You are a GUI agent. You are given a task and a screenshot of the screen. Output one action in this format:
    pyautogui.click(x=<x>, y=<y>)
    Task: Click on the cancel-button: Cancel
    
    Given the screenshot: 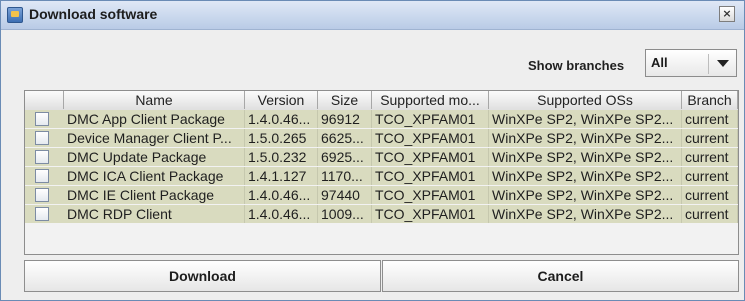 What is the action you would take?
    pyautogui.click(x=560, y=276)
    